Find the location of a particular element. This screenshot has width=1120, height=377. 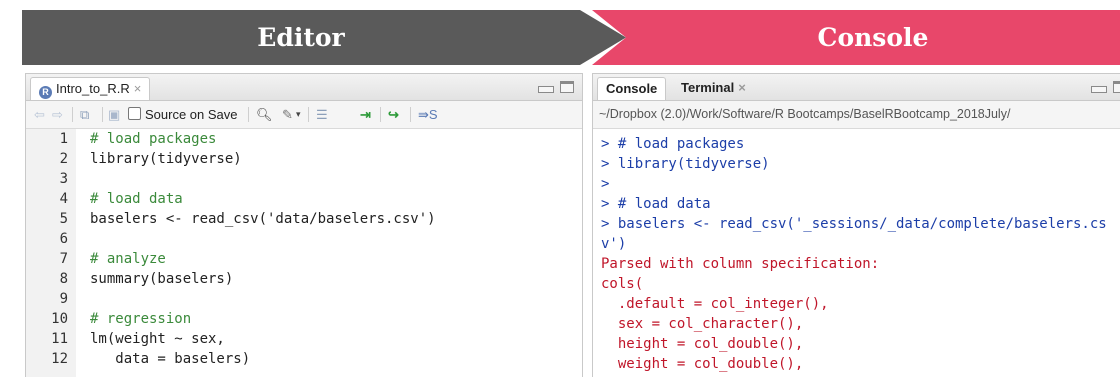

tab-terminal: Terminal × is located at coordinates (713, 88).